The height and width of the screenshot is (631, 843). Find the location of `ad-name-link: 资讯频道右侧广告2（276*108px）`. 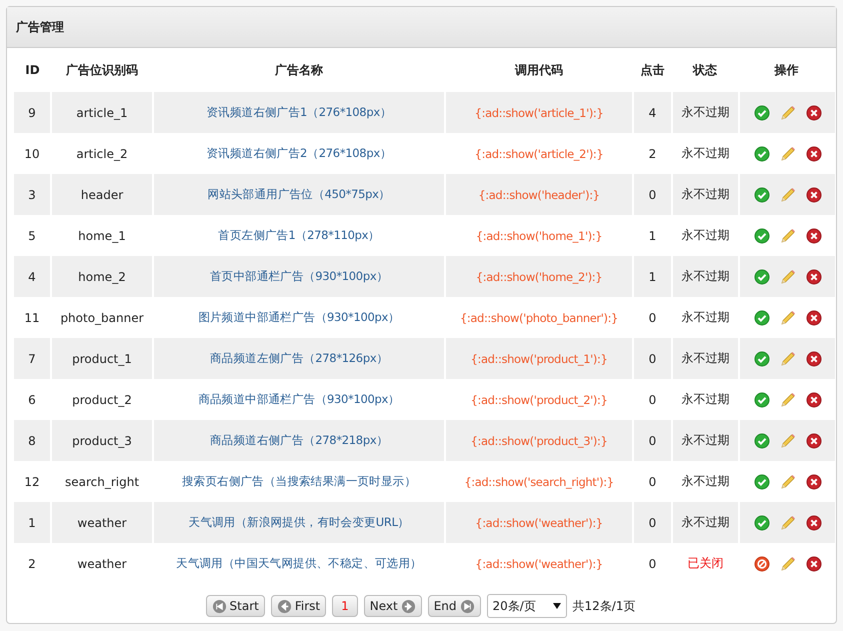

ad-name-link: 资讯频道右侧广告2（276*108px） is located at coordinates (299, 153).